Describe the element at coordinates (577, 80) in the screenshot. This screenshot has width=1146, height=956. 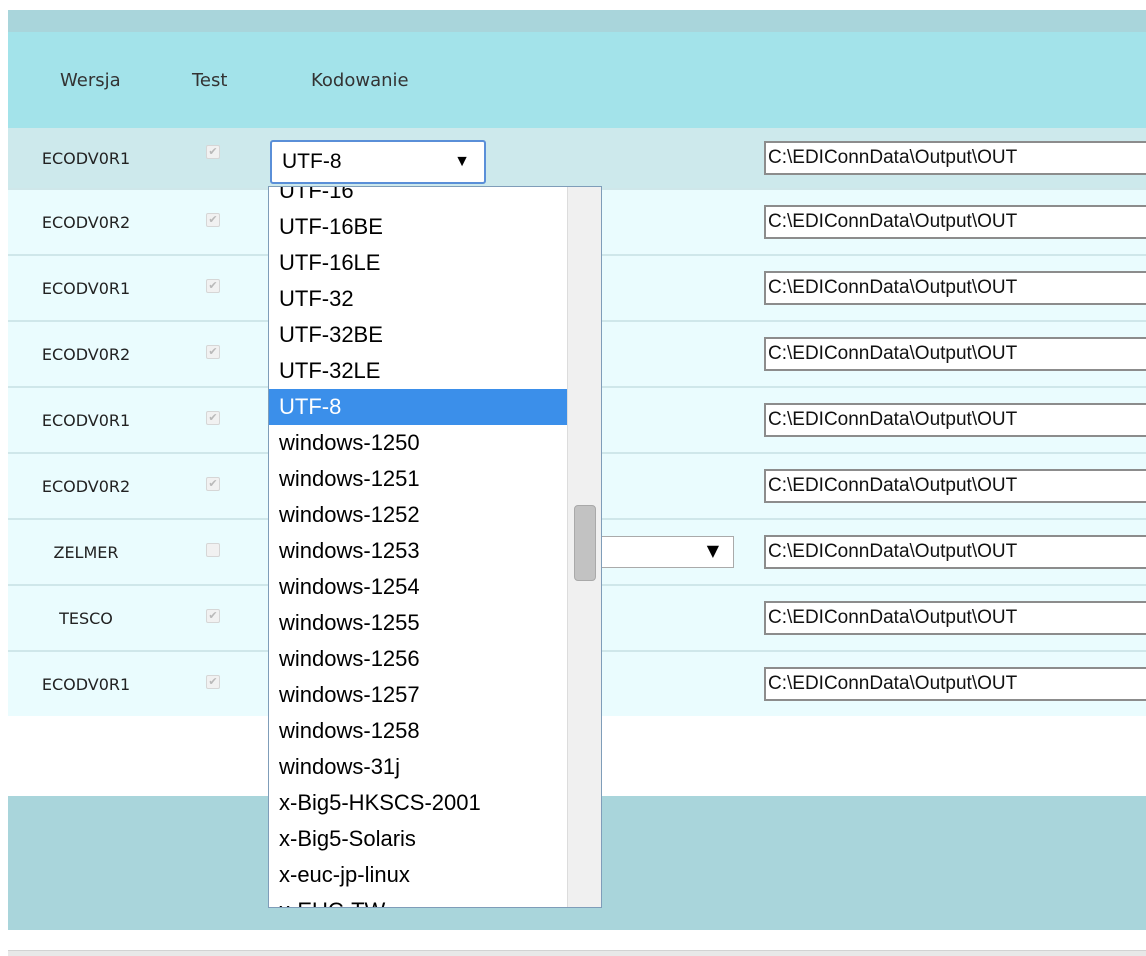
I see `table-header` at that location.